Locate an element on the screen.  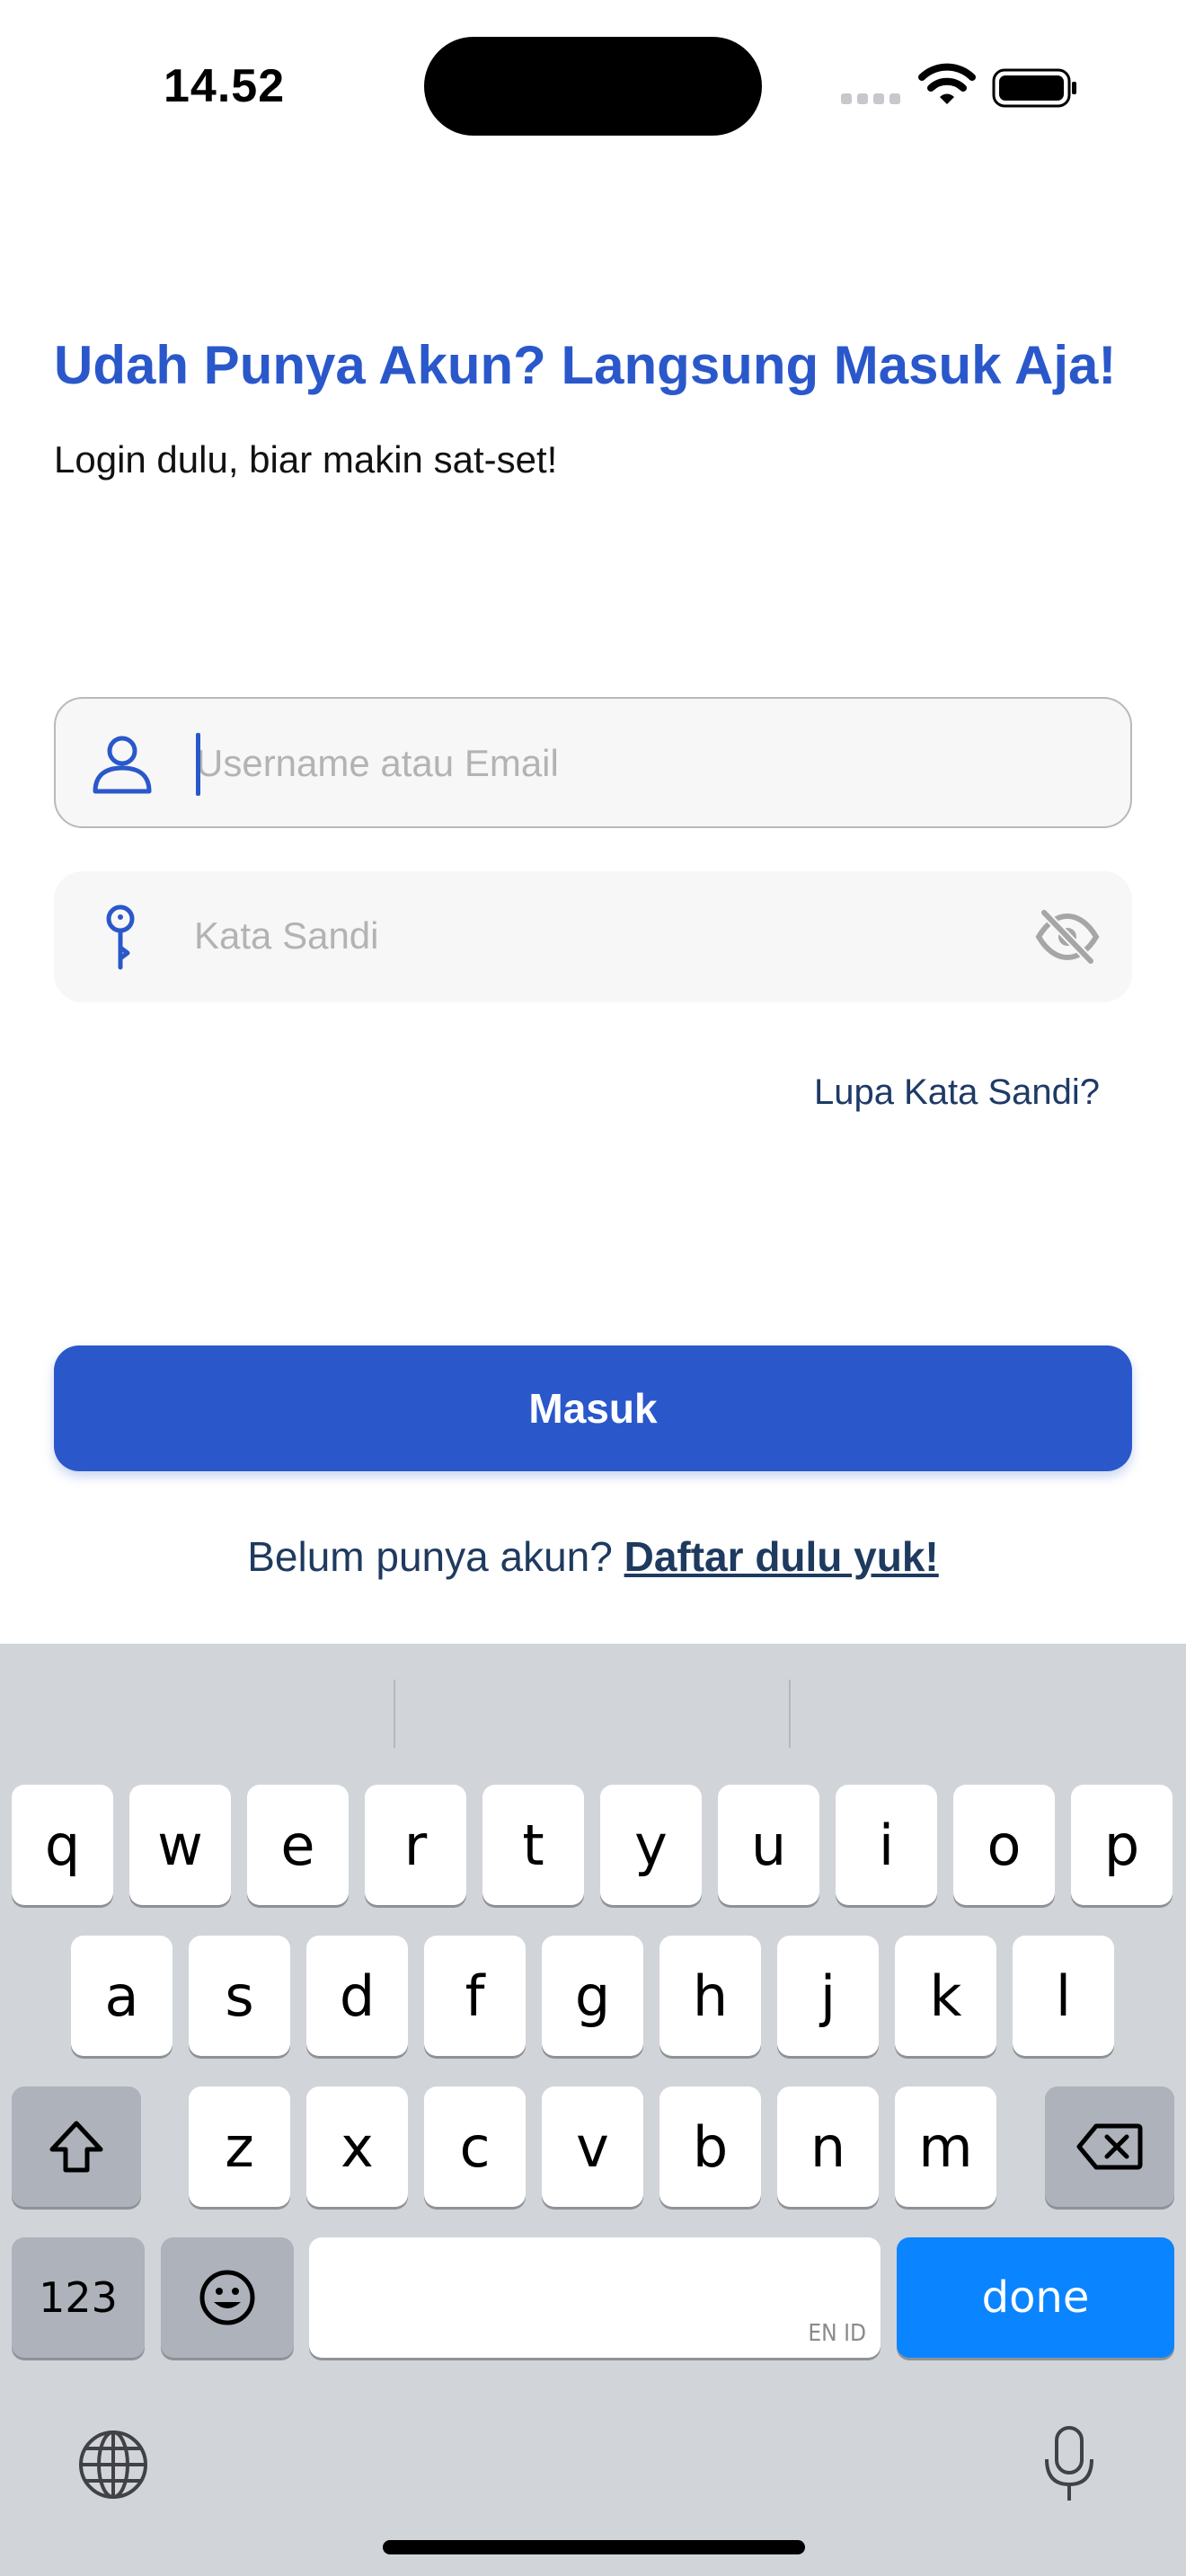
space-key: EN ID is located at coordinates (595, 2297).